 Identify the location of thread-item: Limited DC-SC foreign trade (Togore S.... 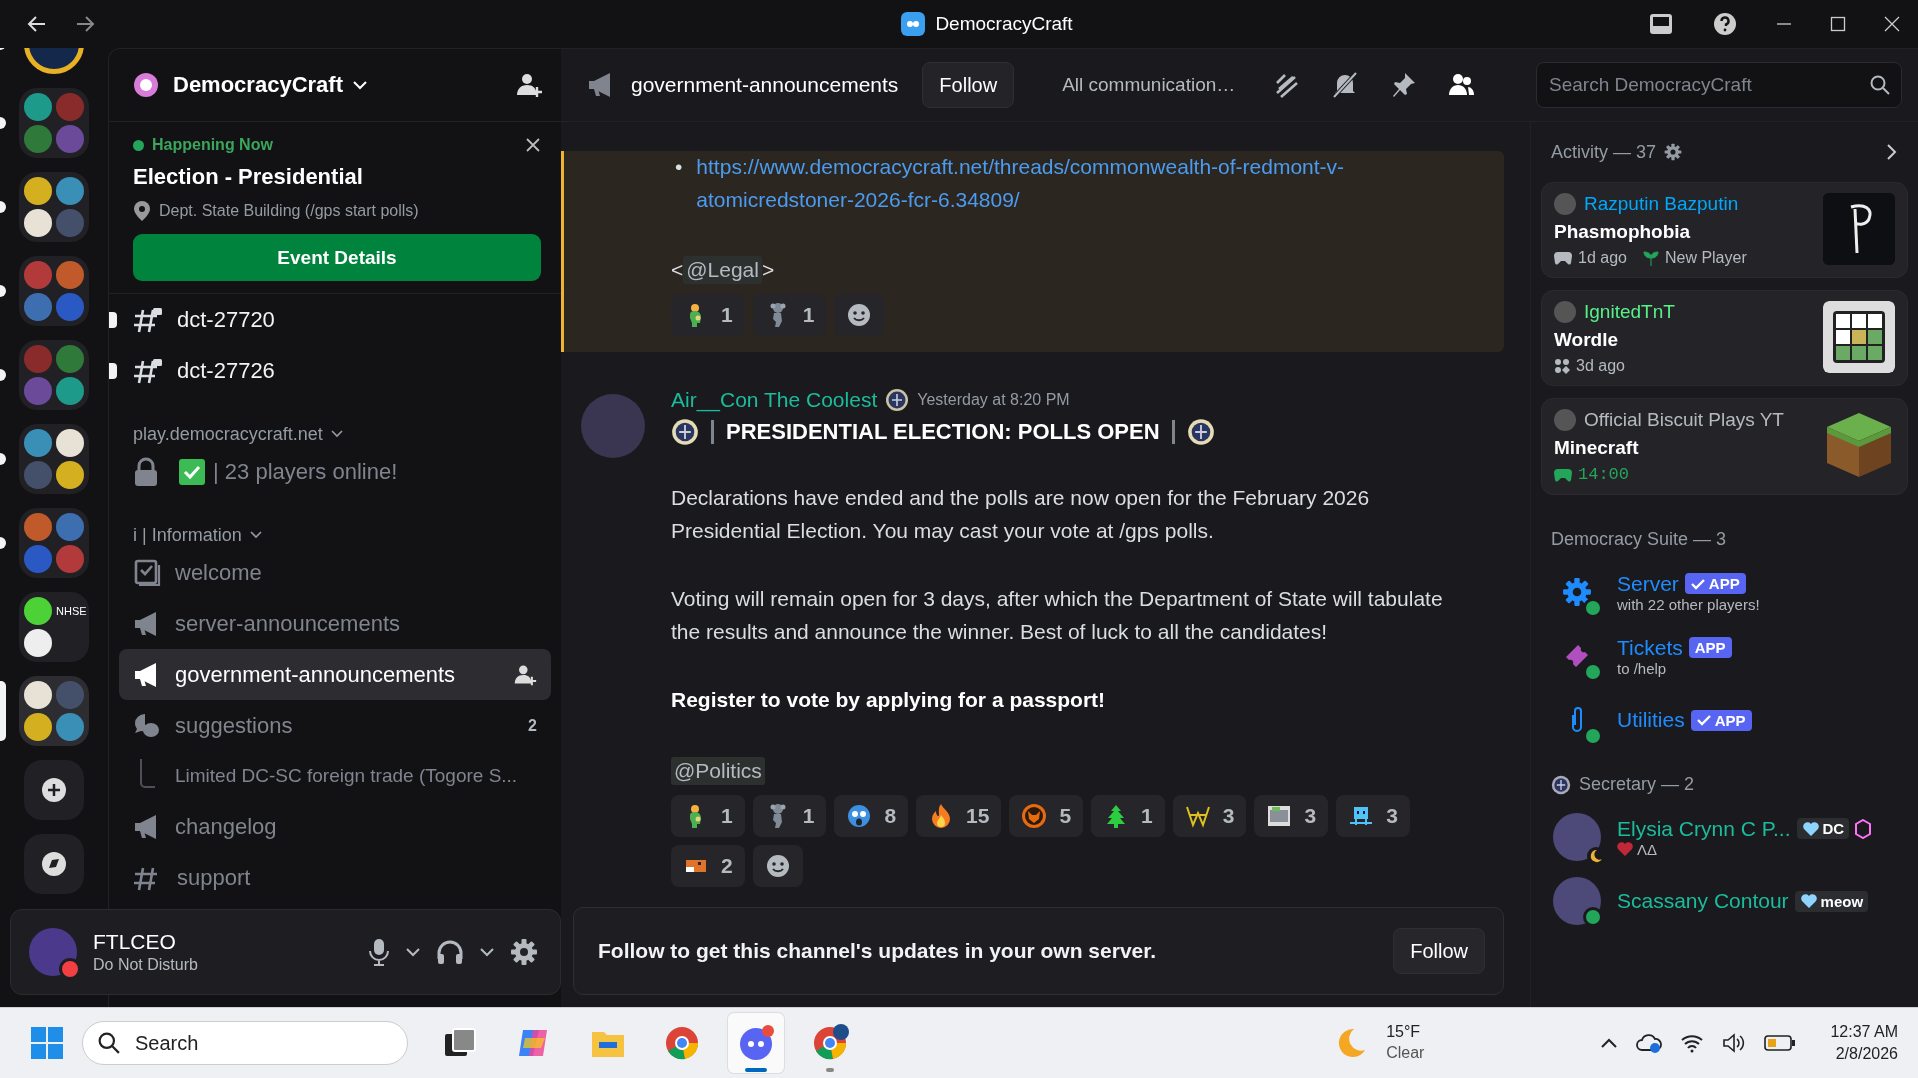
(335, 776).